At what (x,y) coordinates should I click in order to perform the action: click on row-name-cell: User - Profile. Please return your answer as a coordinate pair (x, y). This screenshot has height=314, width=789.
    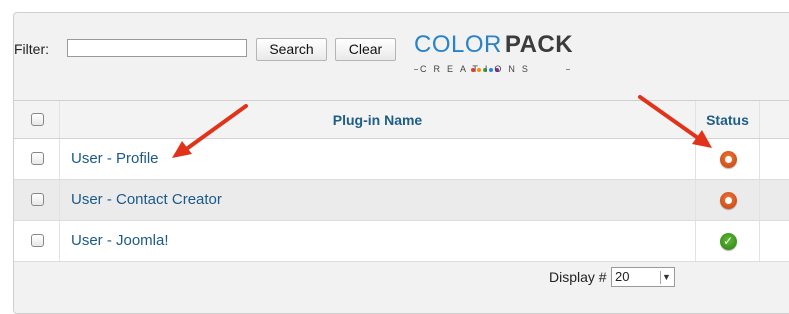
    Looking at the image, I should click on (378, 159).